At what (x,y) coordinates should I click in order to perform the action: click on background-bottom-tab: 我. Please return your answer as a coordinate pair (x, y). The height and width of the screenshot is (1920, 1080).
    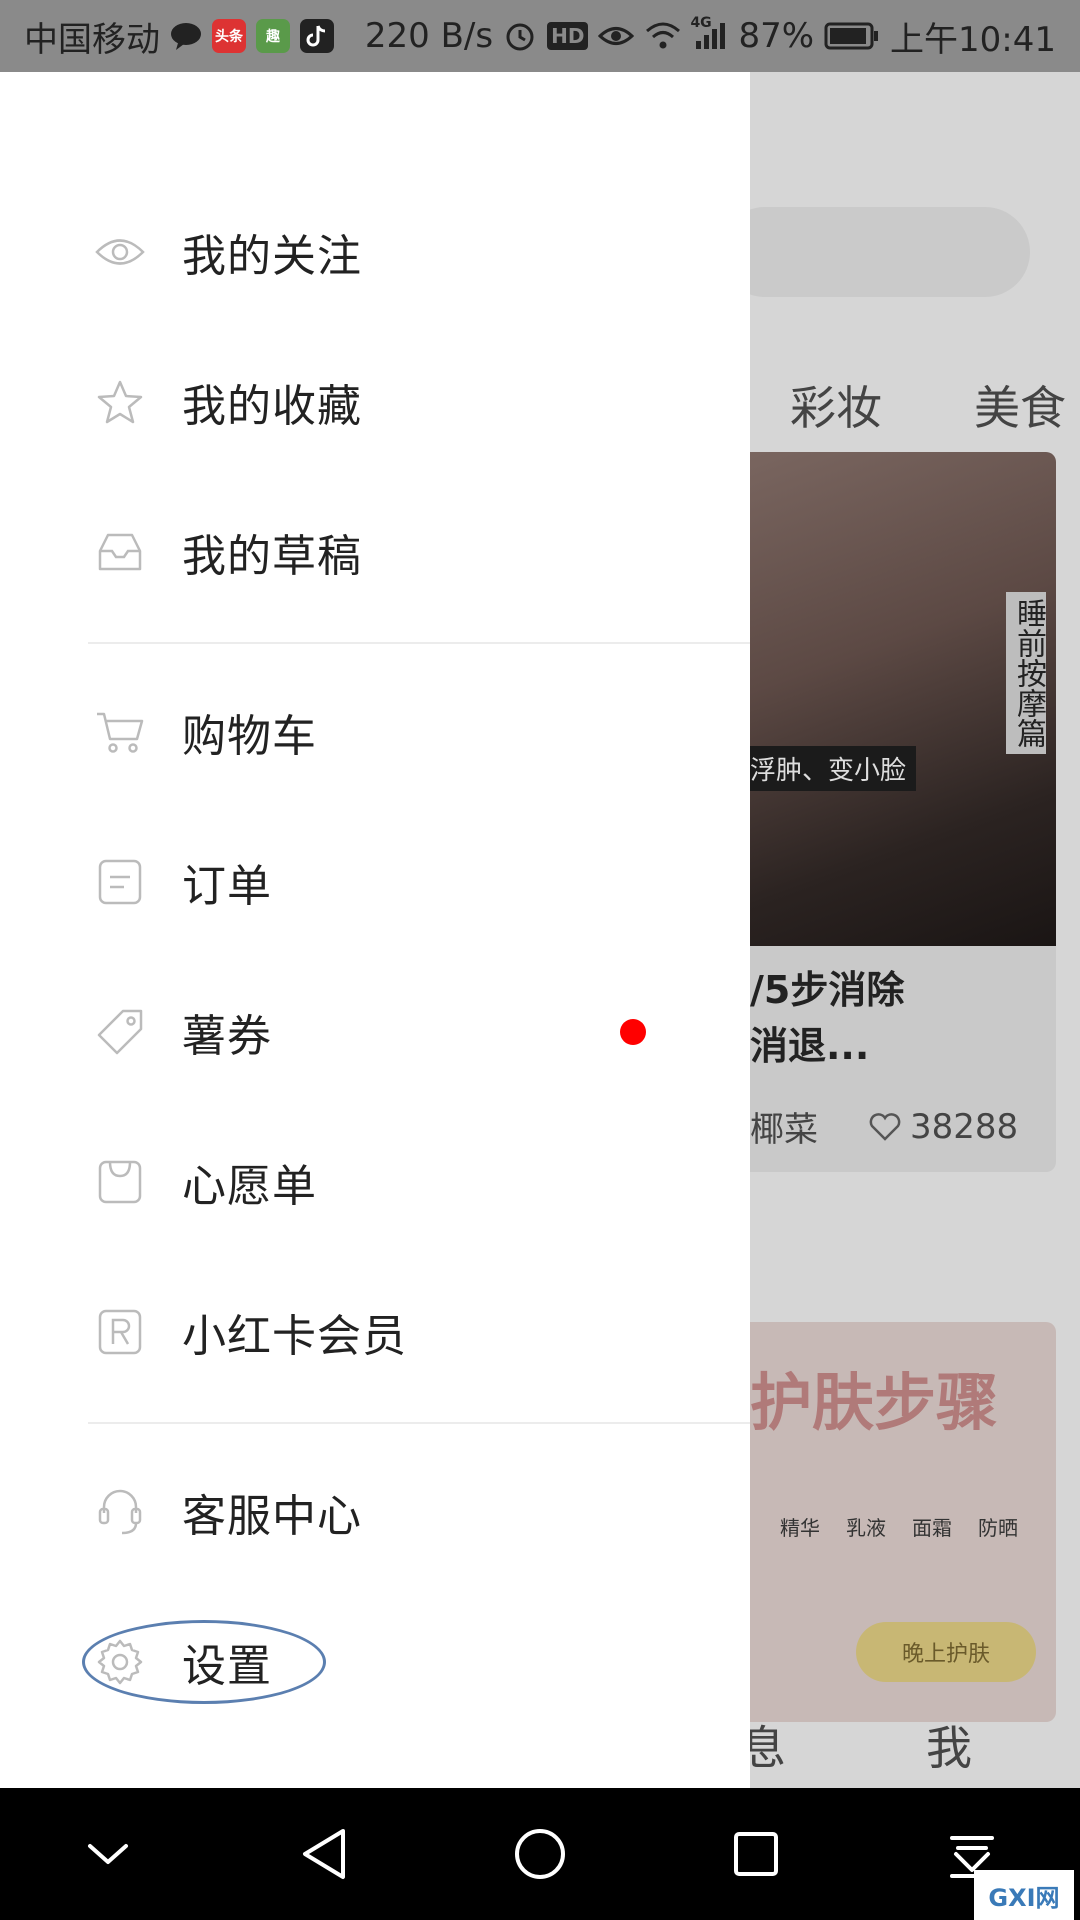
    Looking at the image, I should click on (949, 1748).